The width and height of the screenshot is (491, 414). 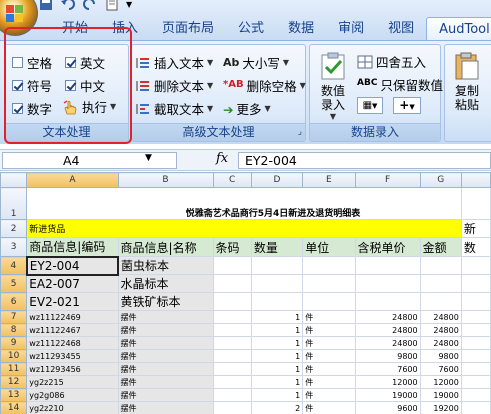 I want to click on tab-view: 视图, so click(x=401, y=28).